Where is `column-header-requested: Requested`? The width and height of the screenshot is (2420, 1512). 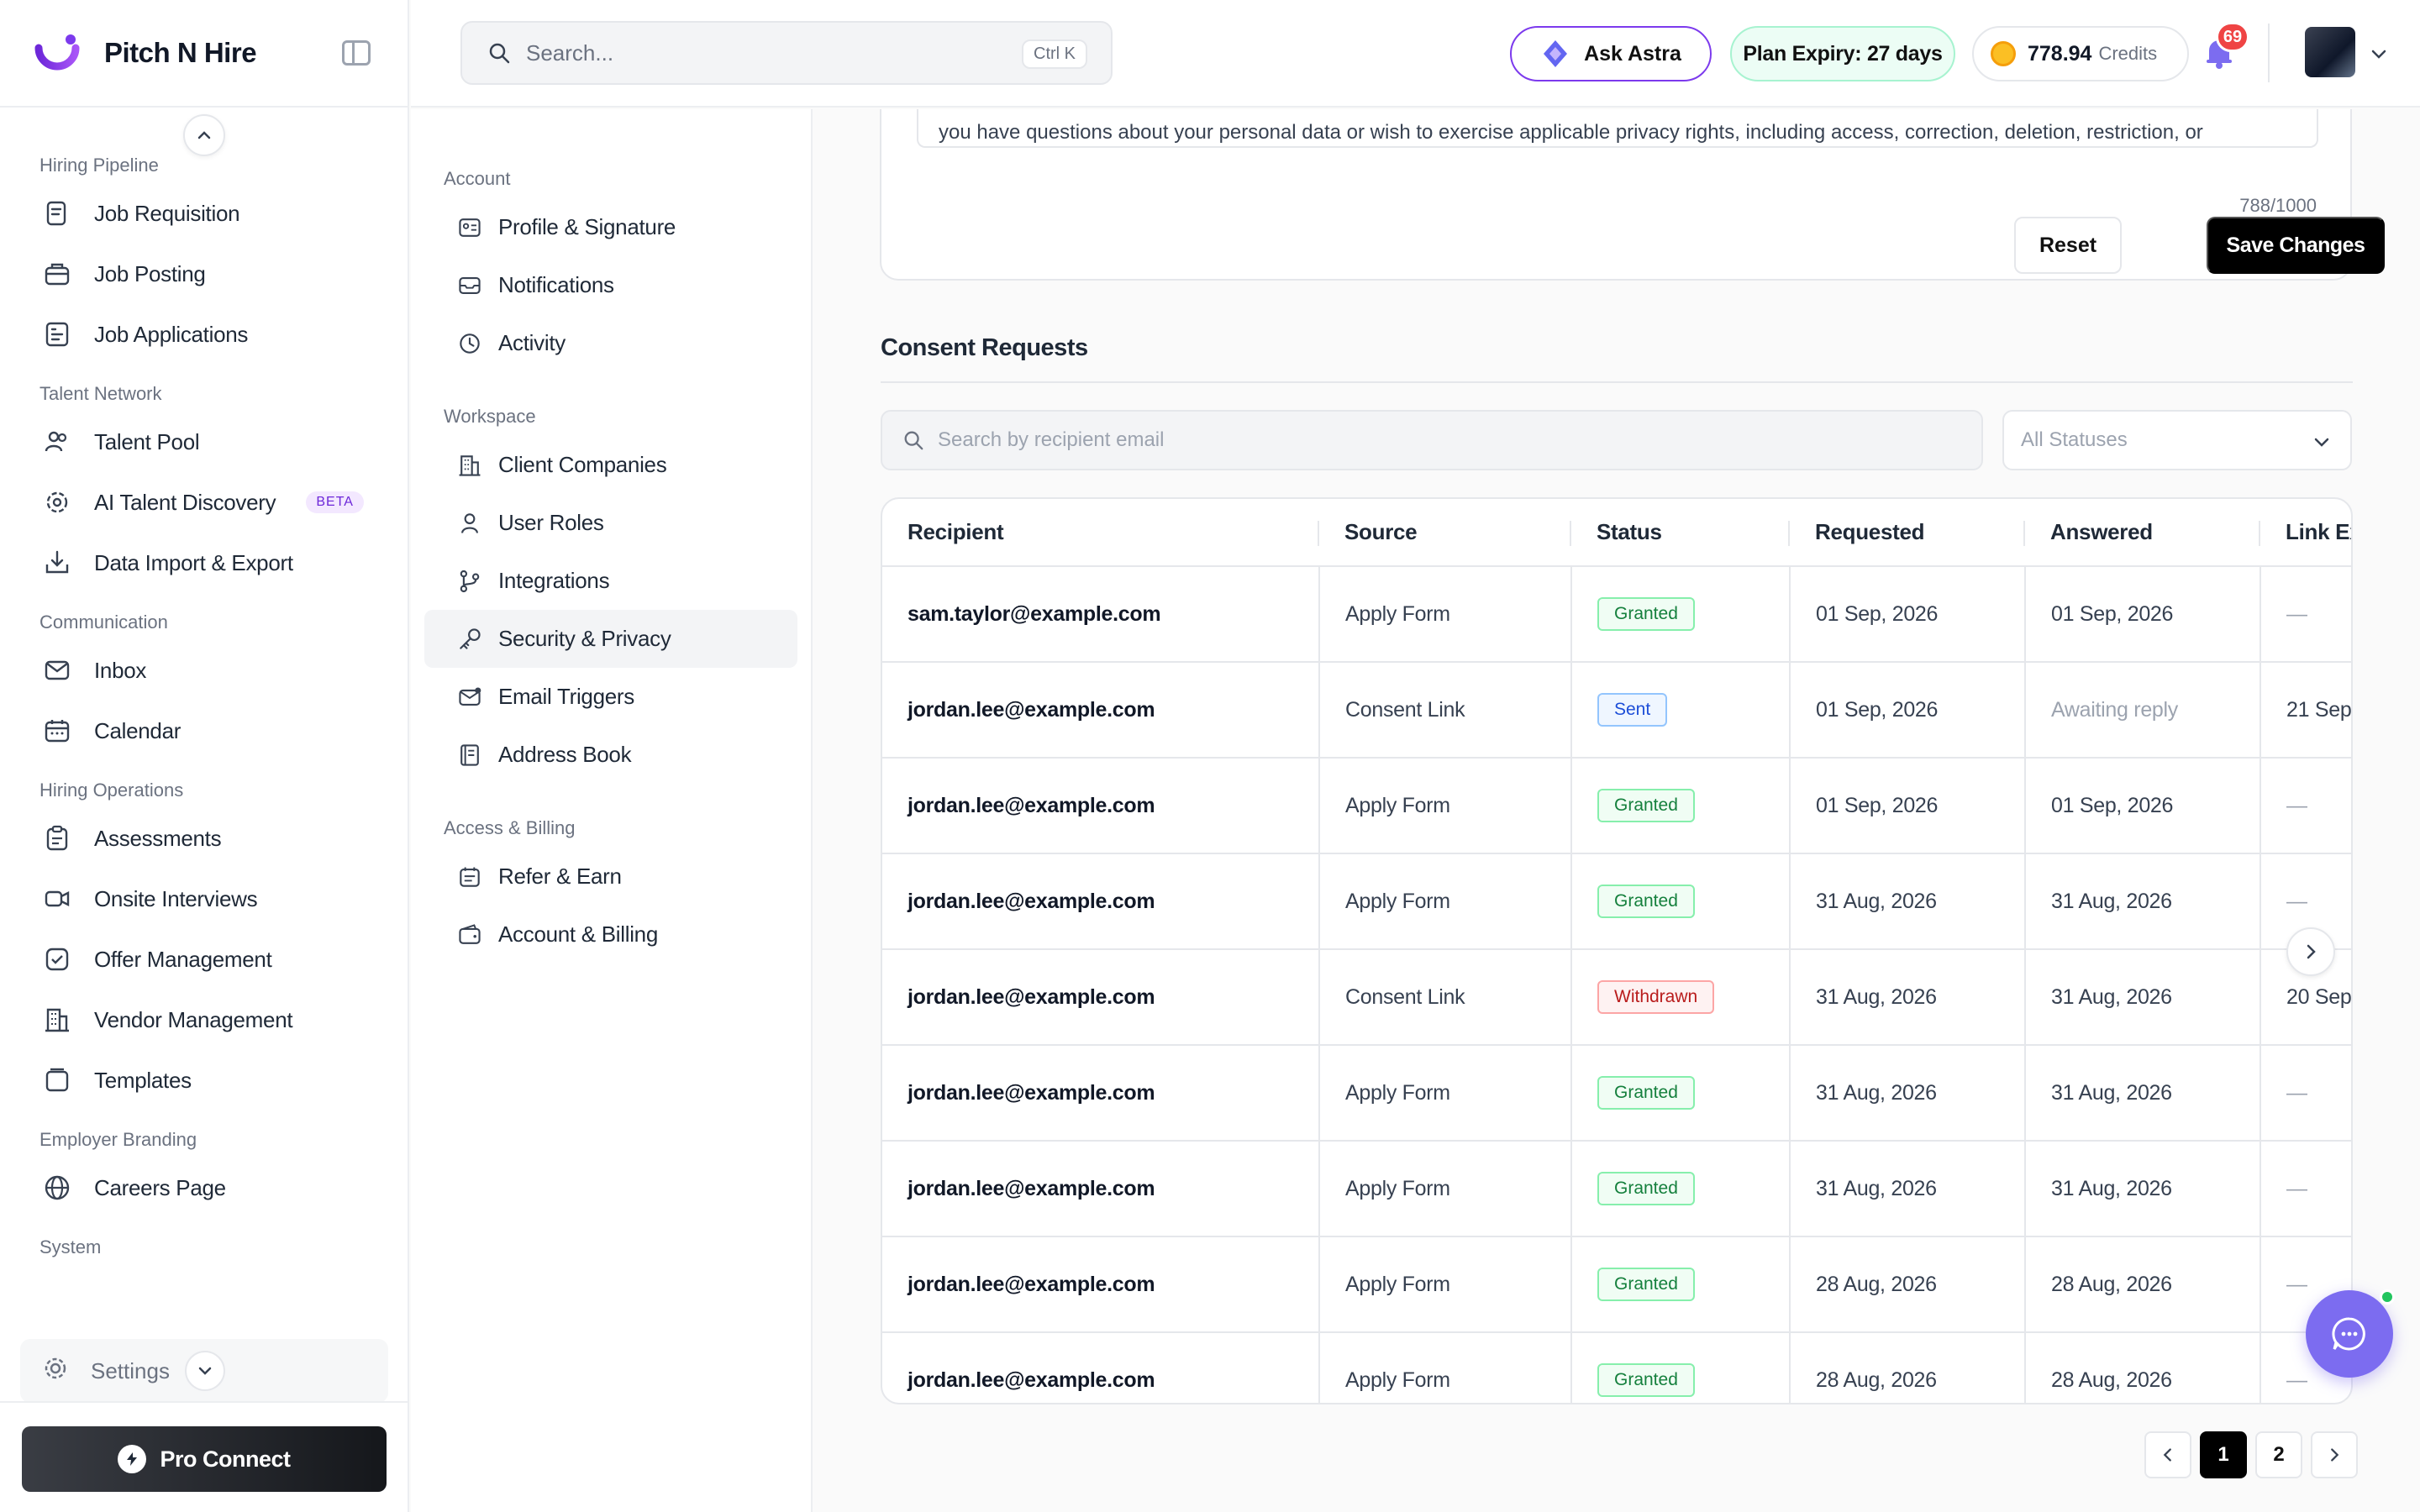 column-header-requested: Requested is located at coordinates (1908, 533).